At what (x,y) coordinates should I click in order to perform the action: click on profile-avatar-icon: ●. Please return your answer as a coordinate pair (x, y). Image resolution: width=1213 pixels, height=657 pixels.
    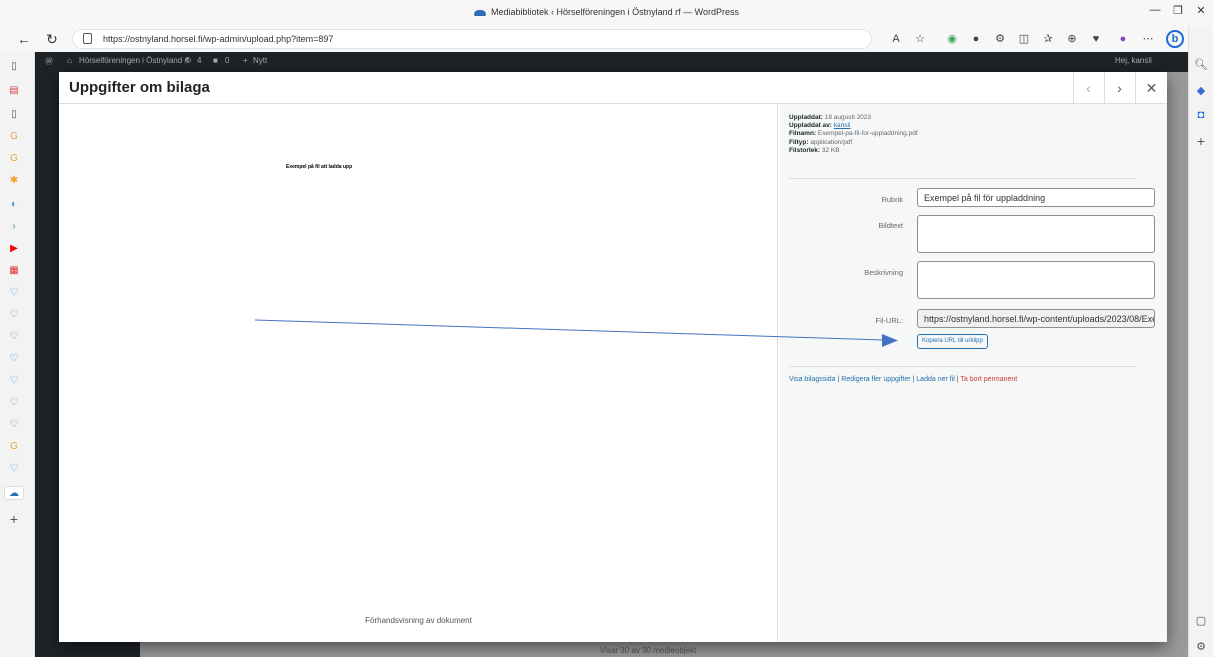
    Looking at the image, I should click on (1123, 39).